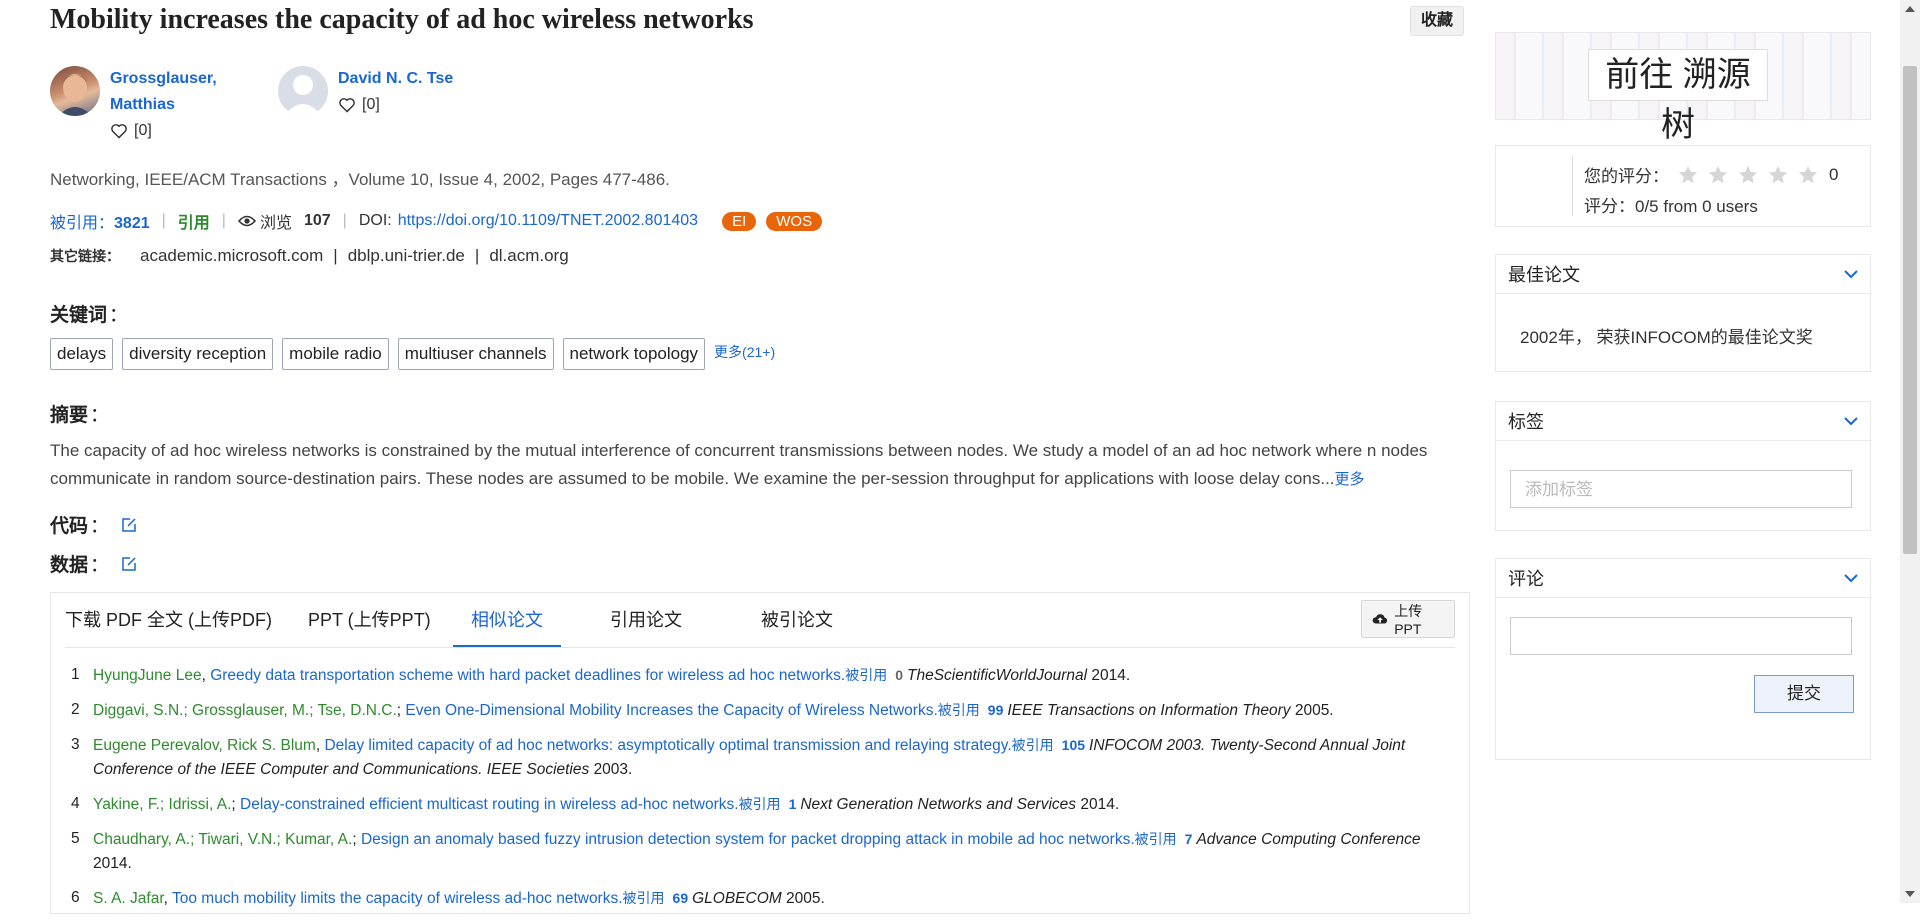  Describe the element at coordinates (1526, 422) in the screenshot. I see `tags-title: 标签` at that location.